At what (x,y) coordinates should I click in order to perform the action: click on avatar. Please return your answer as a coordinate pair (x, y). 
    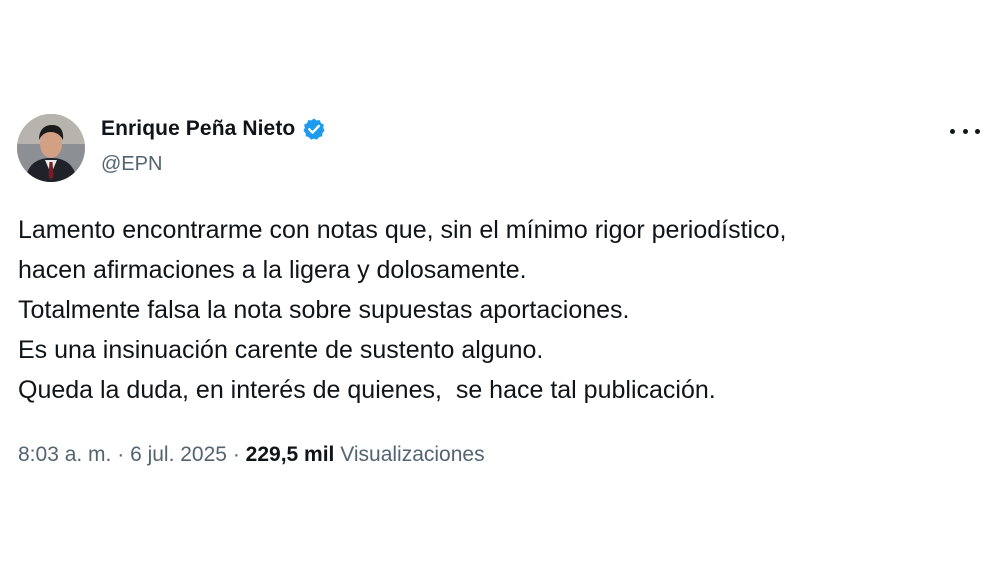
    Looking at the image, I should click on (51, 148).